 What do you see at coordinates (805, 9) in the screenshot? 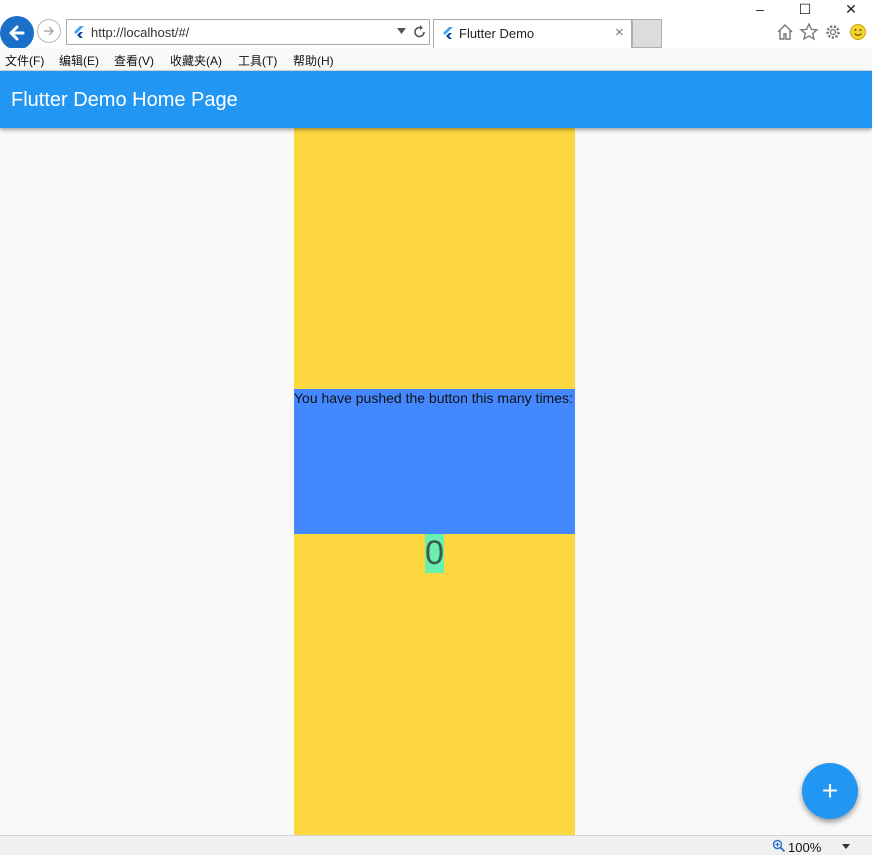
I see `maximize-button: ☐` at bounding box center [805, 9].